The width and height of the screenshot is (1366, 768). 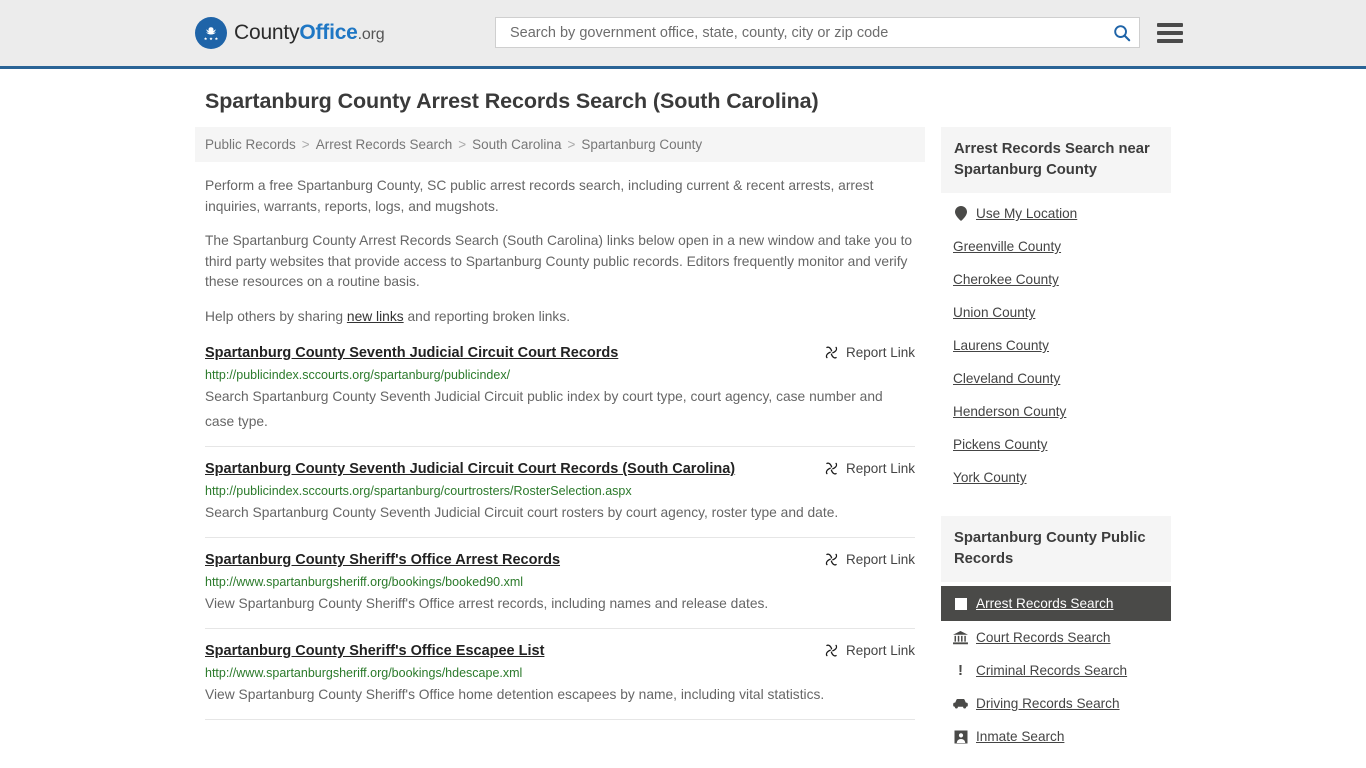 What do you see at coordinates (1045, 603) in the screenshot?
I see `sidebar-item-label: Arrest Records Search` at bounding box center [1045, 603].